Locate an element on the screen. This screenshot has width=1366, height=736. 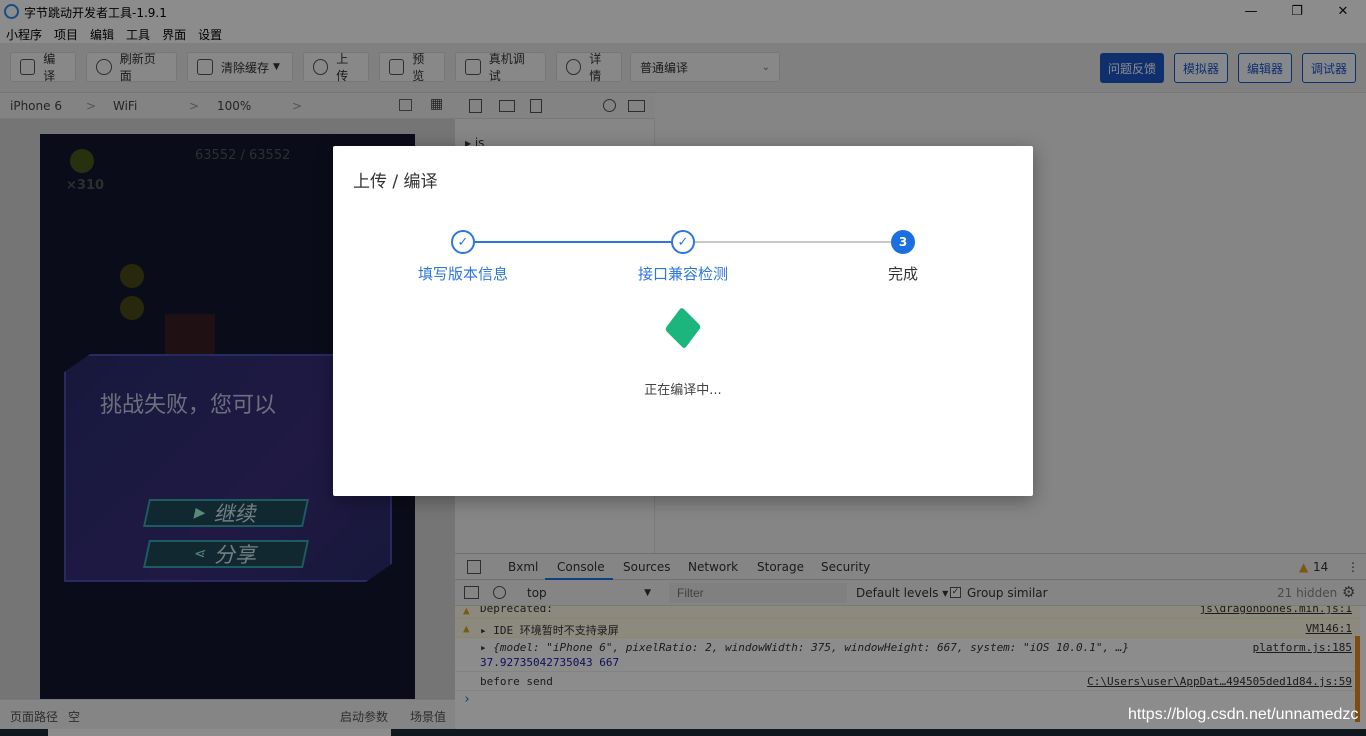
loading-spinner-icon is located at coordinates (683, 328).